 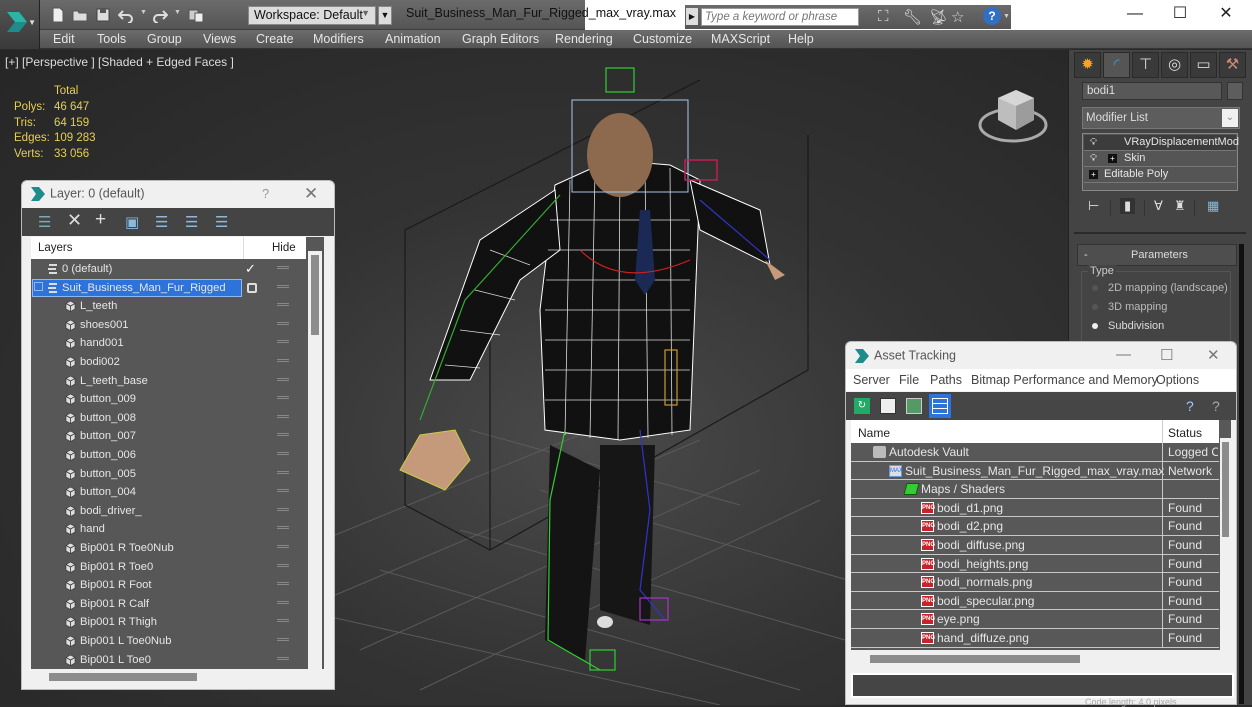 What do you see at coordinates (938, 17) in the screenshot?
I see `satellite-icon: 📡︎` at bounding box center [938, 17].